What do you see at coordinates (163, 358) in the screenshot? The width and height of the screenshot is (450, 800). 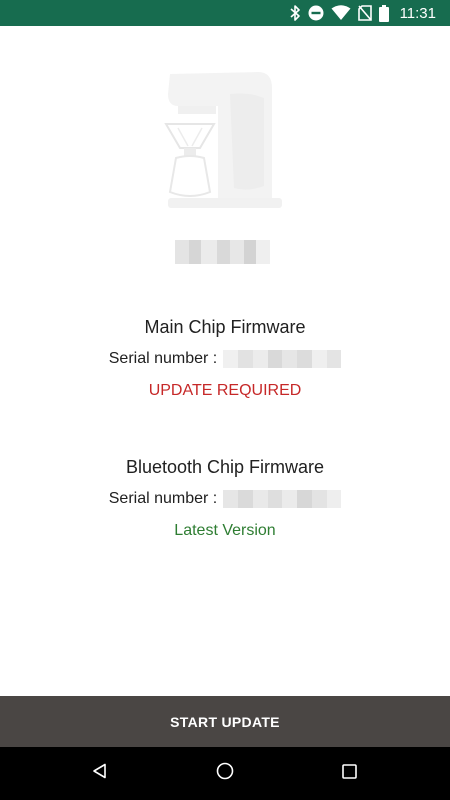 I see `main-chip-serial-label: Serial number :` at bounding box center [163, 358].